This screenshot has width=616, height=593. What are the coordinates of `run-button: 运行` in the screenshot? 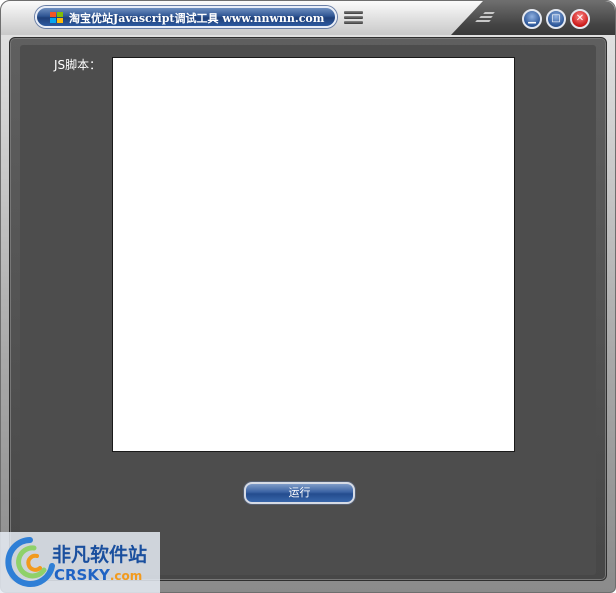 It's located at (299, 493).